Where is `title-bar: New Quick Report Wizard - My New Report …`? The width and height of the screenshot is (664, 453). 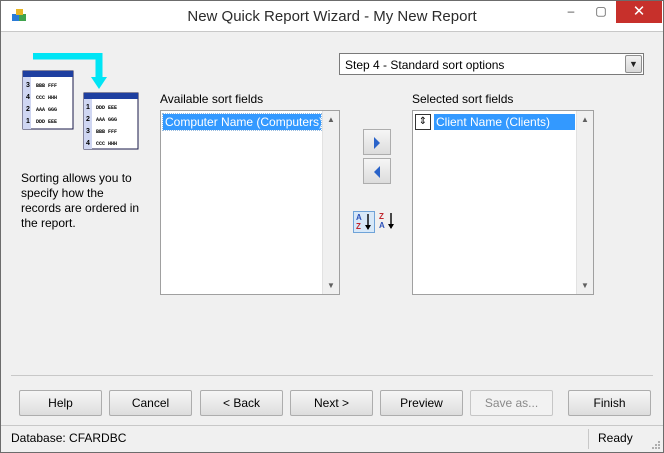 title-bar: New Quick Report Wizard - My New Report … is located at coordinates (332, 16).